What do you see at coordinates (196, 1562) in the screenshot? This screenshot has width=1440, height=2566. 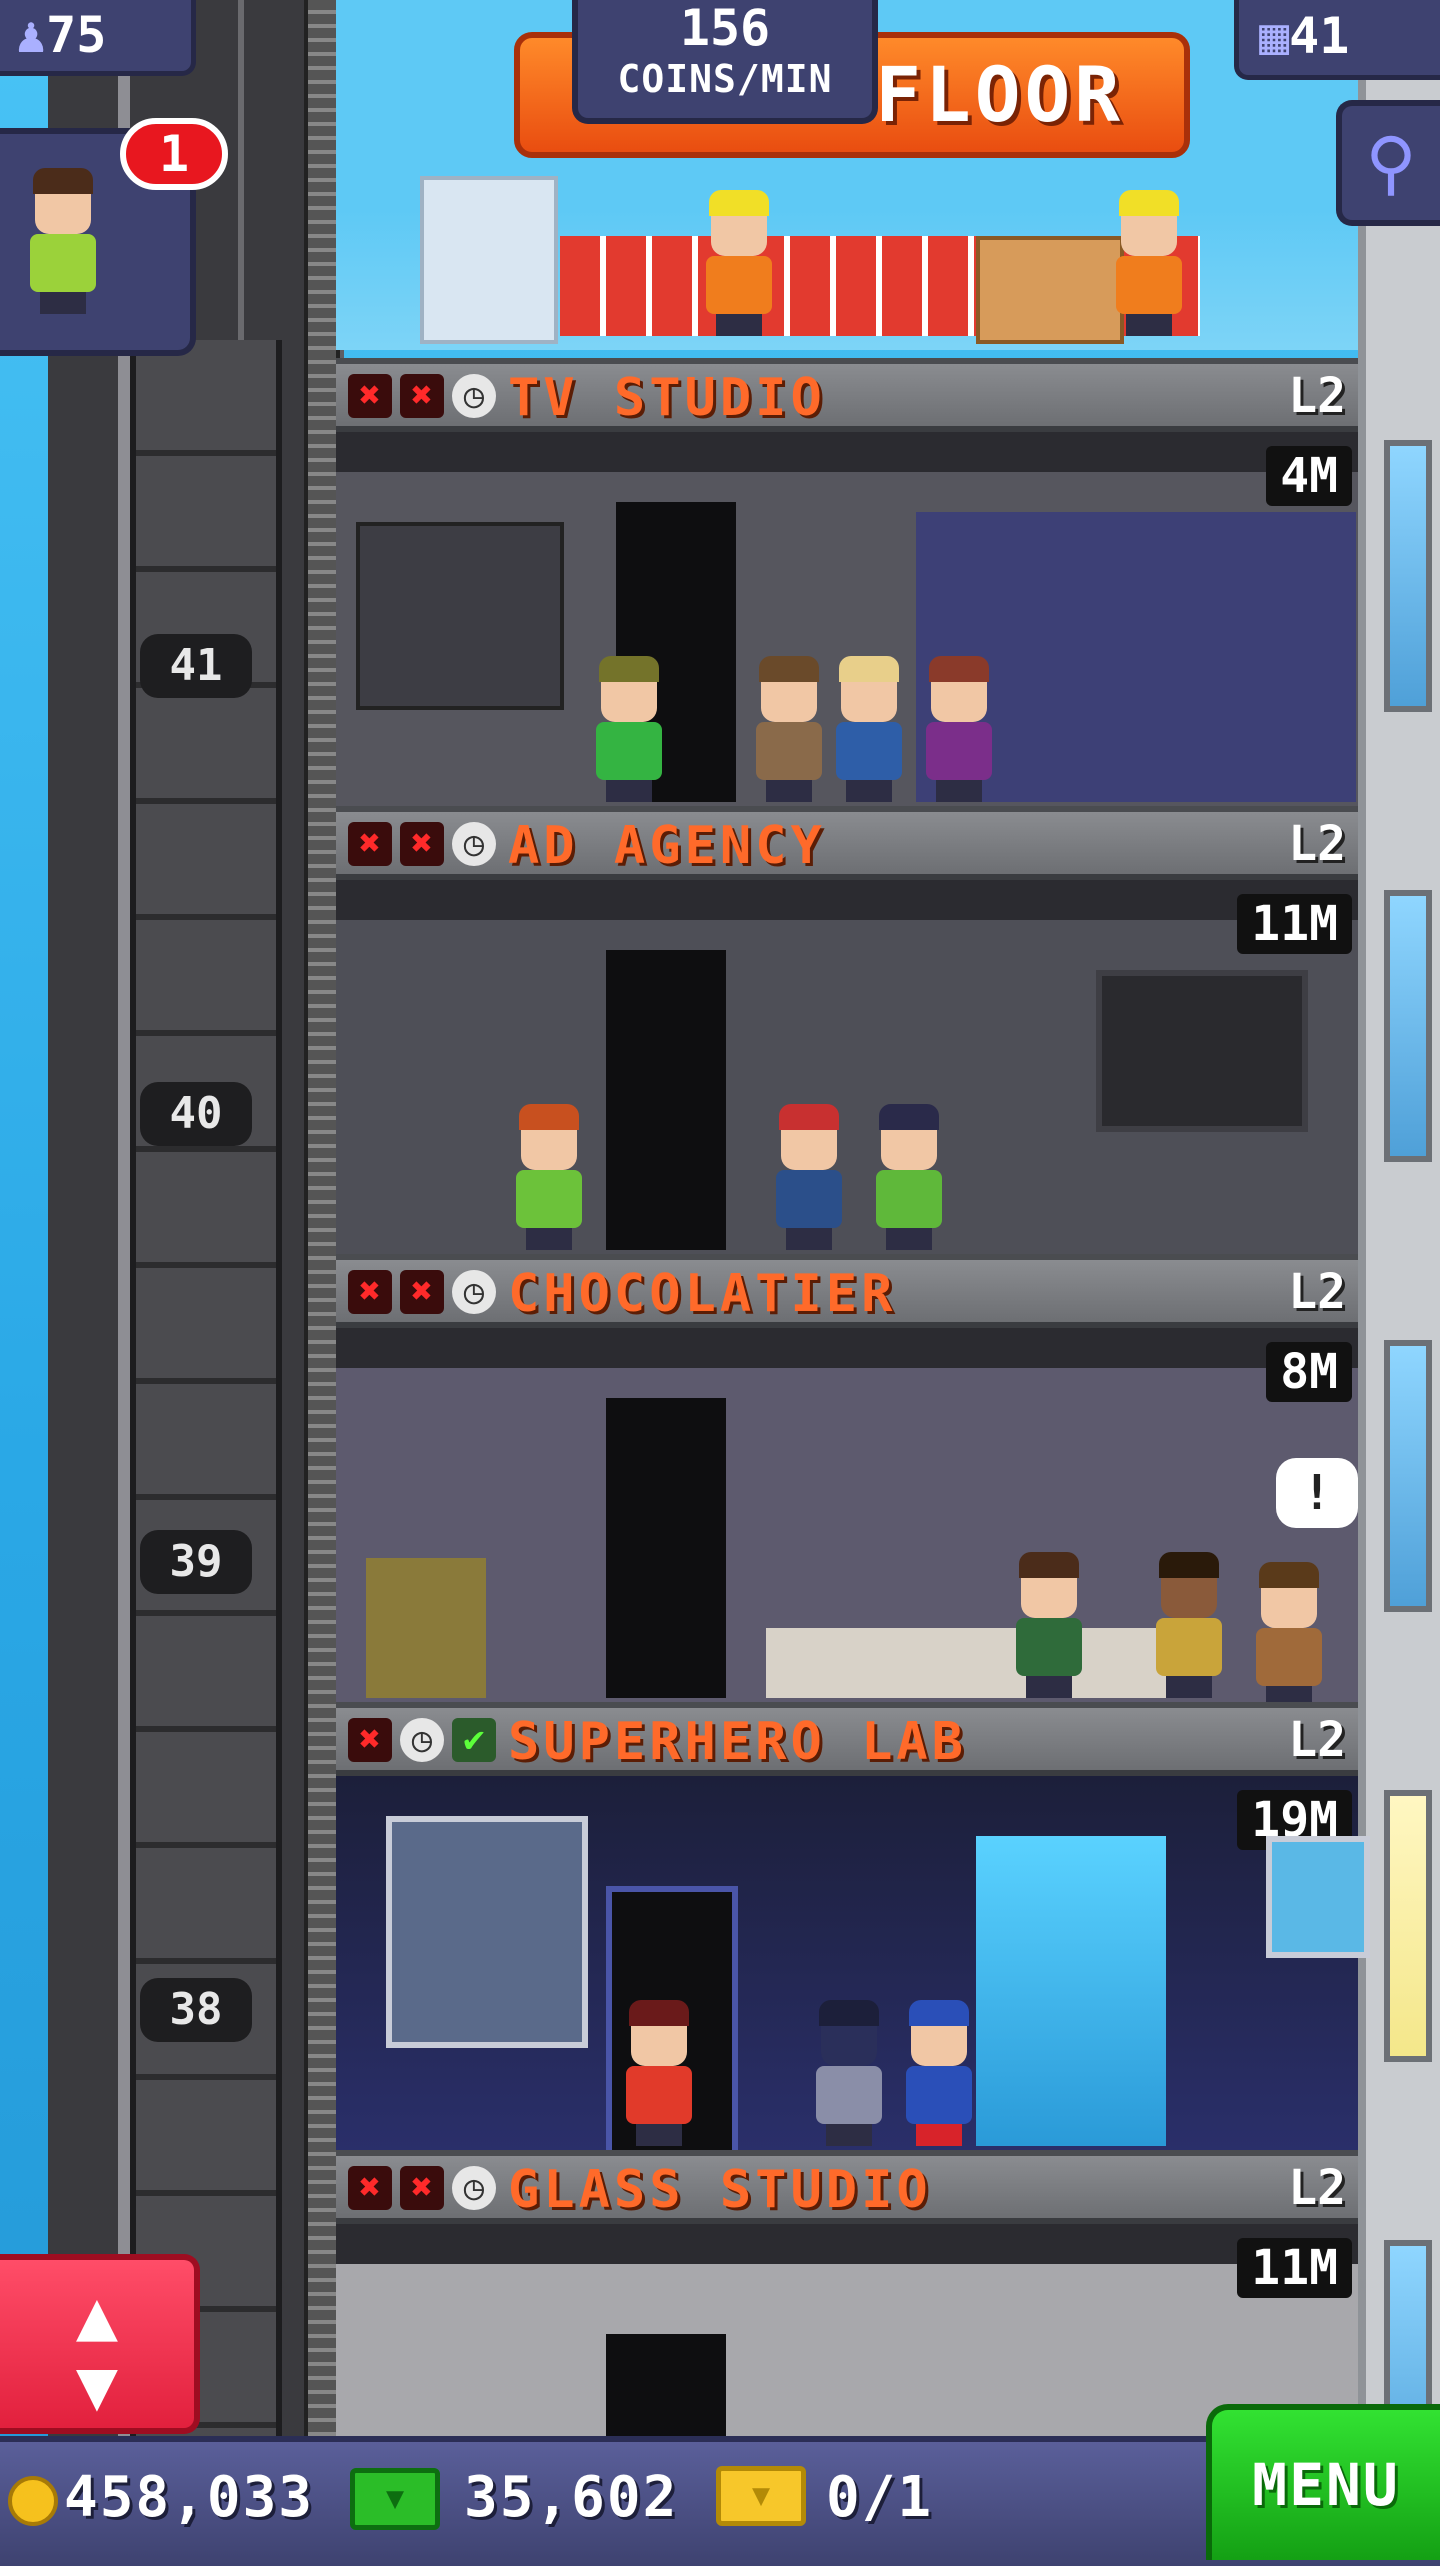 I see `floor-number-label: 39` at bounding box center [196, 1562].